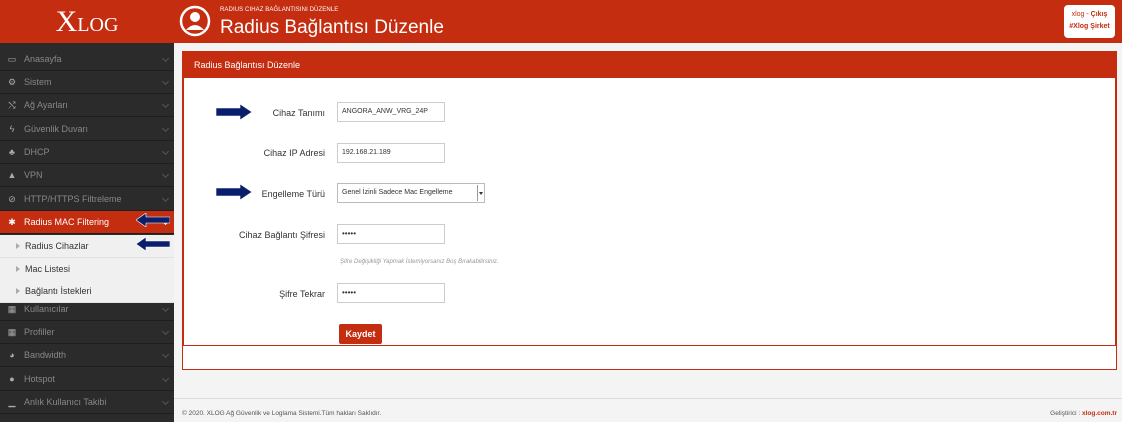  I want to click on asterisk-icon: ✱, so click(12, 221).